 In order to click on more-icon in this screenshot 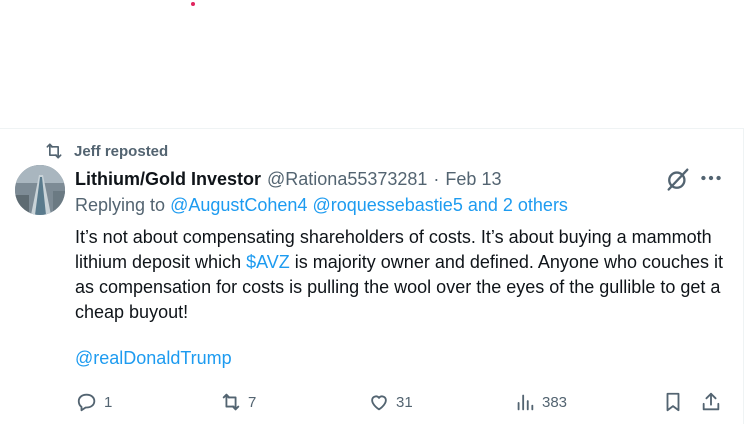, I will do `click(711, 178)`.